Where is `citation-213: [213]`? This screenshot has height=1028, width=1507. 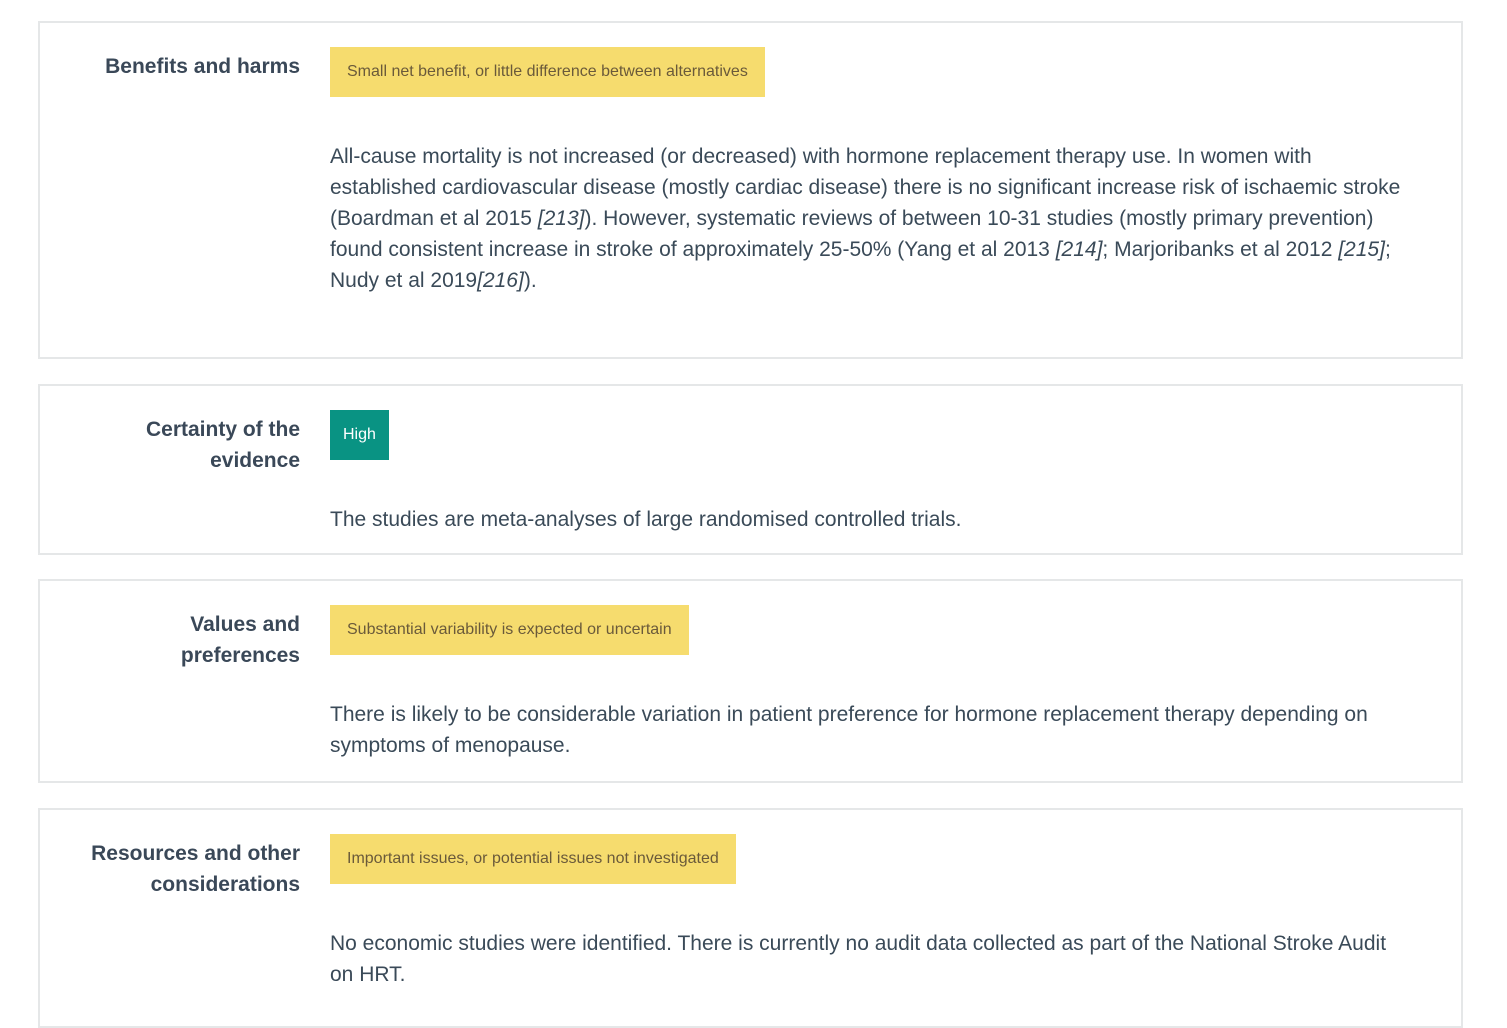 citation-213: [213] is located at coordinates (561, 218).